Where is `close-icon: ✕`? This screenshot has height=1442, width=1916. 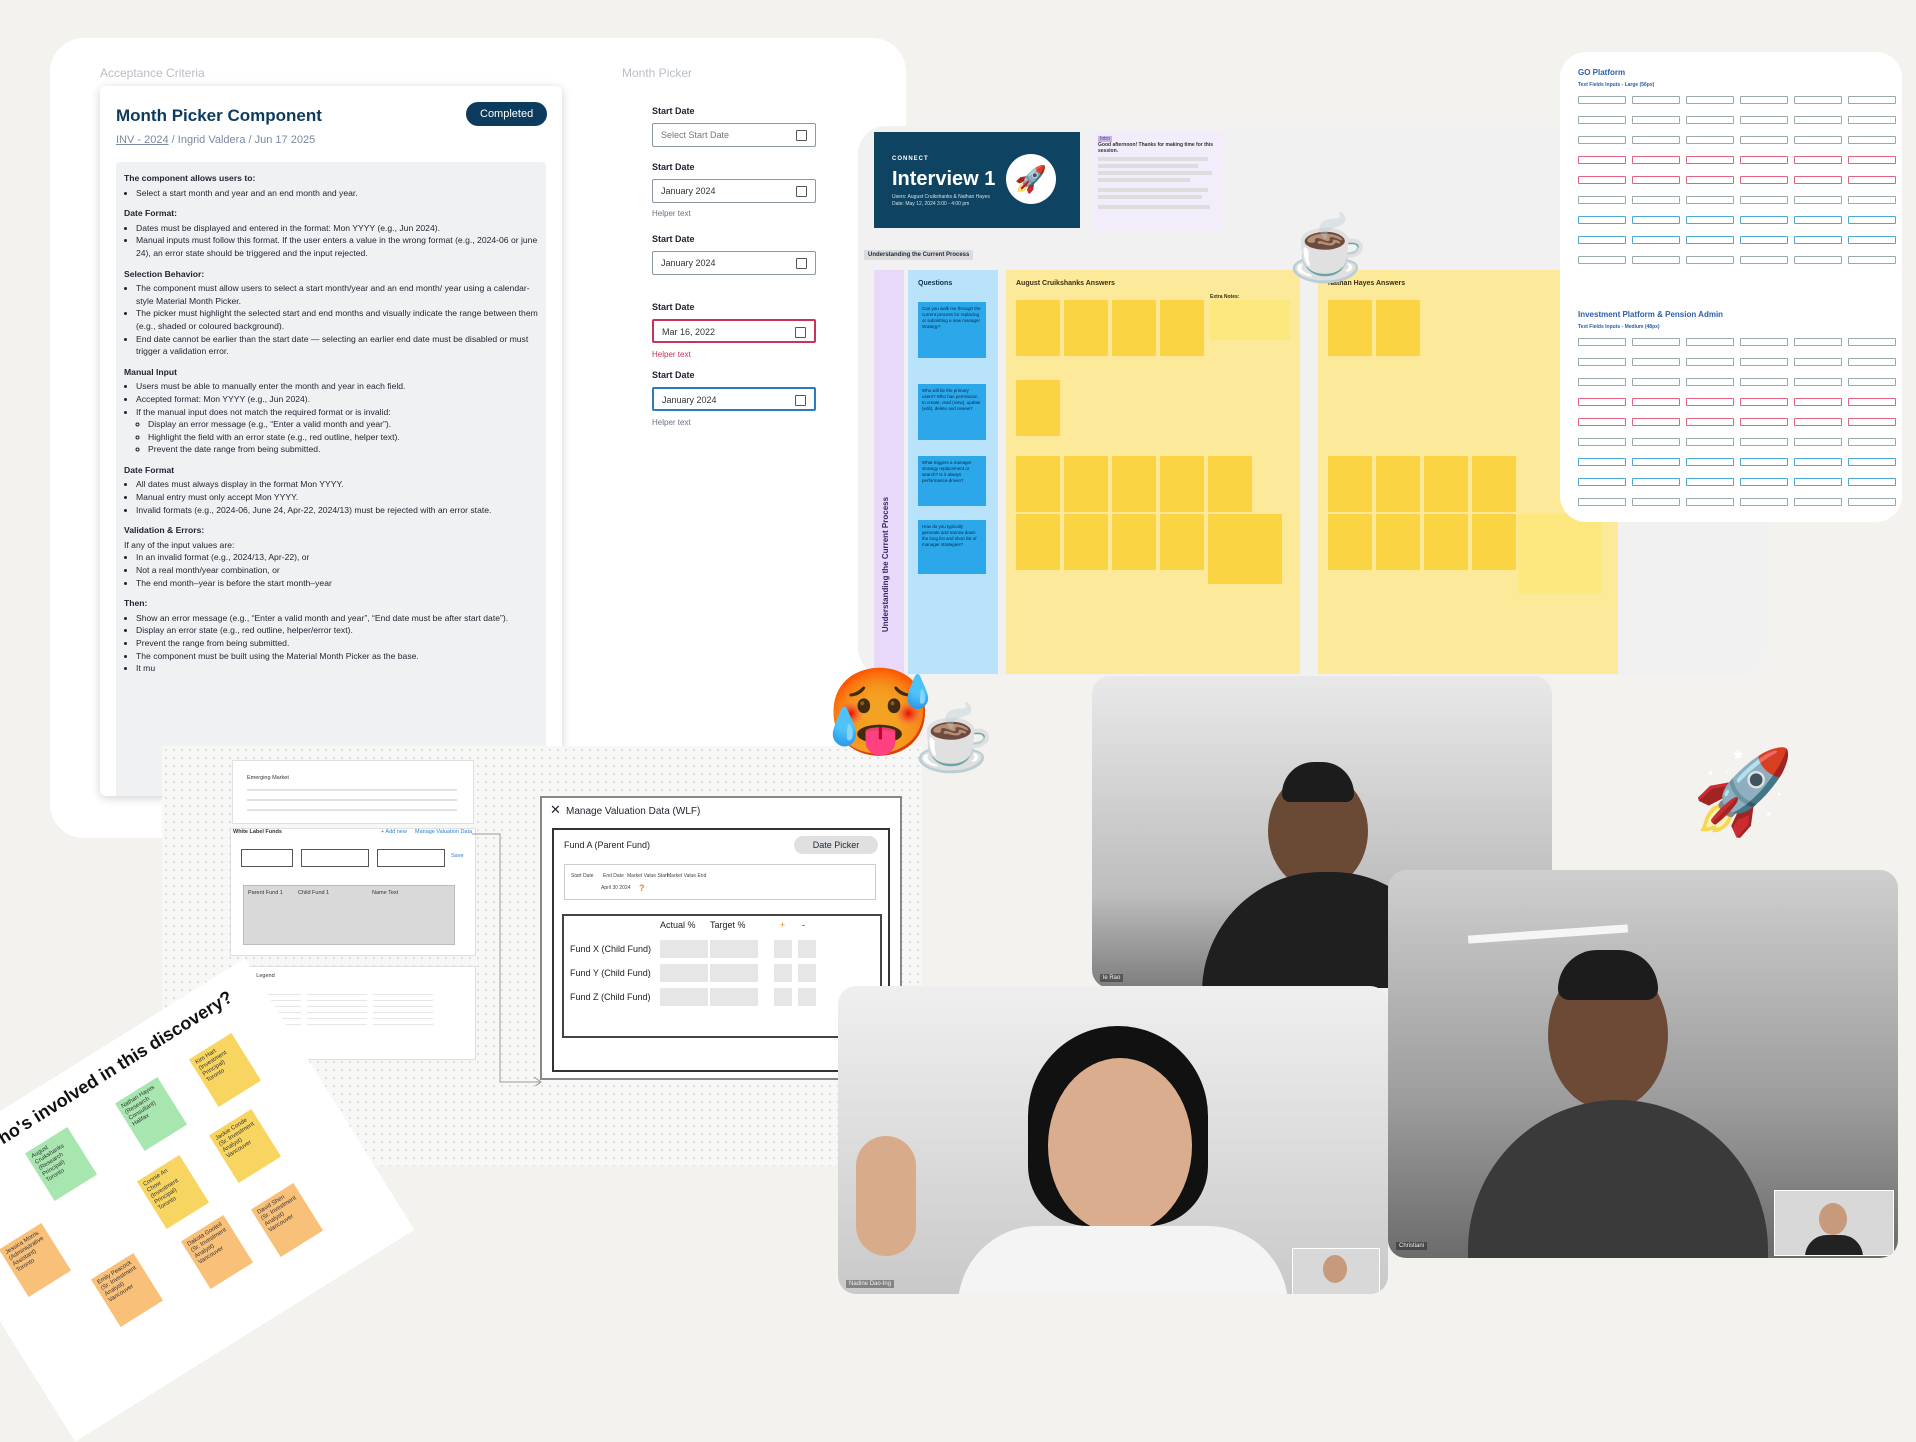
close-icon: ✕ is located at coordinates (555, 810).